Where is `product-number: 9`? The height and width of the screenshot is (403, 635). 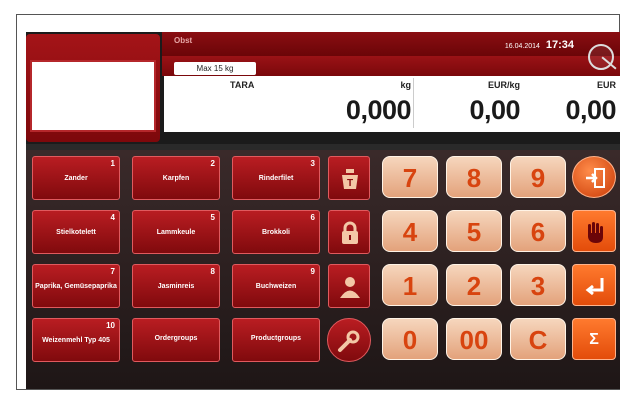
product-number: 9 is located at coordinates (312, 271).